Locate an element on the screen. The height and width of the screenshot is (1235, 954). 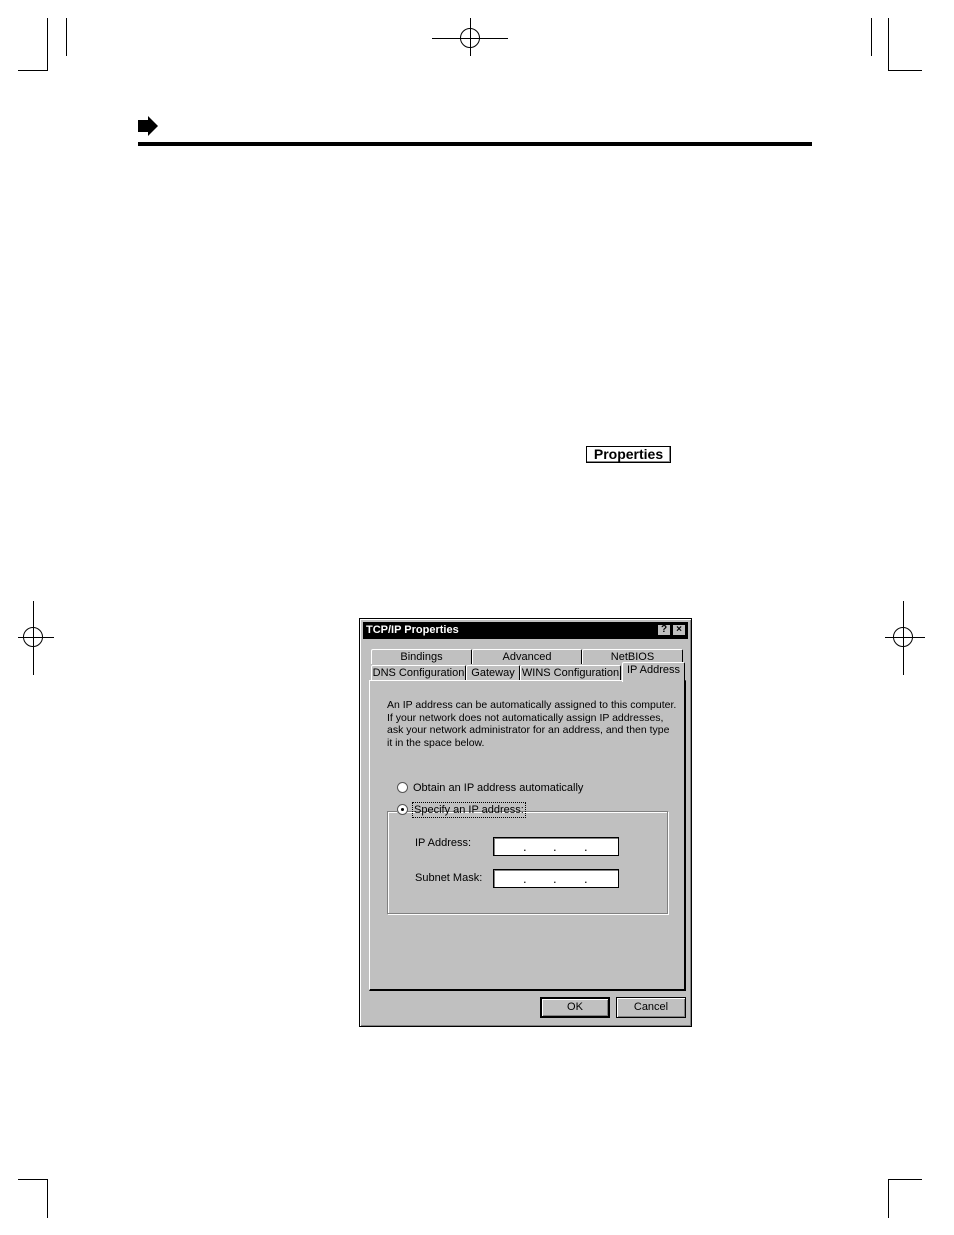
radio-button-selected-icon is located at coordinates (402, 809).